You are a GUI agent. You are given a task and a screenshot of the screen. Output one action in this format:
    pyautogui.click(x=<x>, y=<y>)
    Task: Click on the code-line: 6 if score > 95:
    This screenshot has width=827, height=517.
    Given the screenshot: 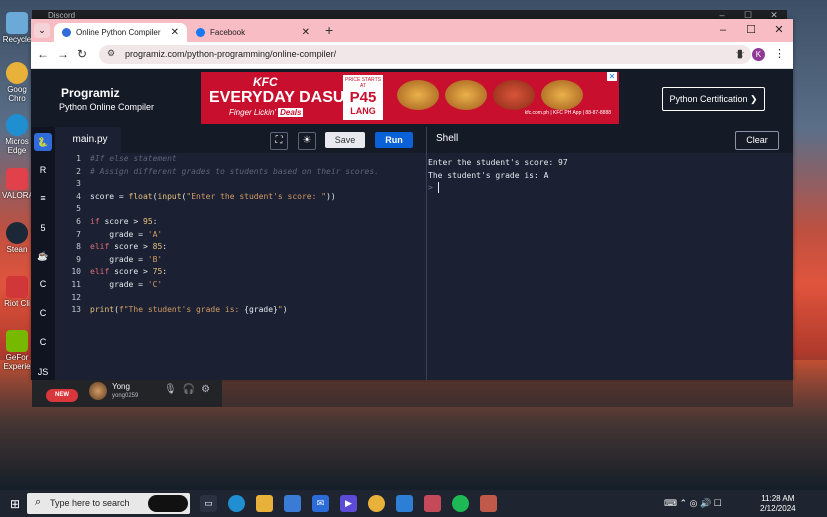 What is the action you would take?
    pyautogui.click(x=242, y=222)
    